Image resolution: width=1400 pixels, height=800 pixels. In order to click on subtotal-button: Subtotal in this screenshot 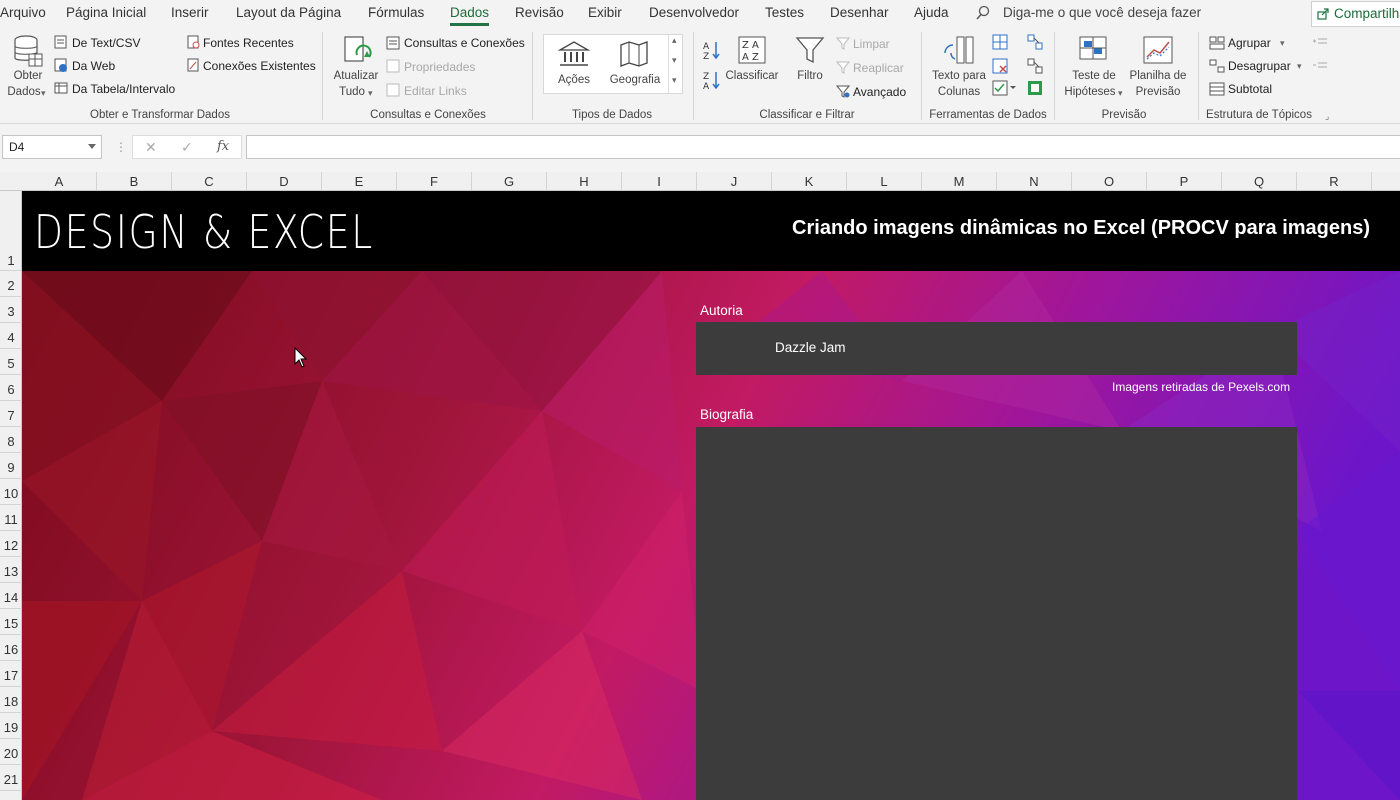, I will do `click(1250, 89)`.